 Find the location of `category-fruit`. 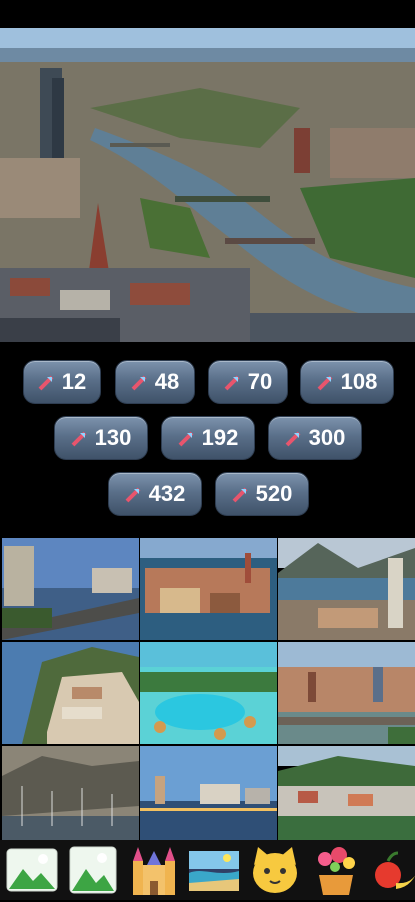

category-fruit is located at coordinates (392, 870).